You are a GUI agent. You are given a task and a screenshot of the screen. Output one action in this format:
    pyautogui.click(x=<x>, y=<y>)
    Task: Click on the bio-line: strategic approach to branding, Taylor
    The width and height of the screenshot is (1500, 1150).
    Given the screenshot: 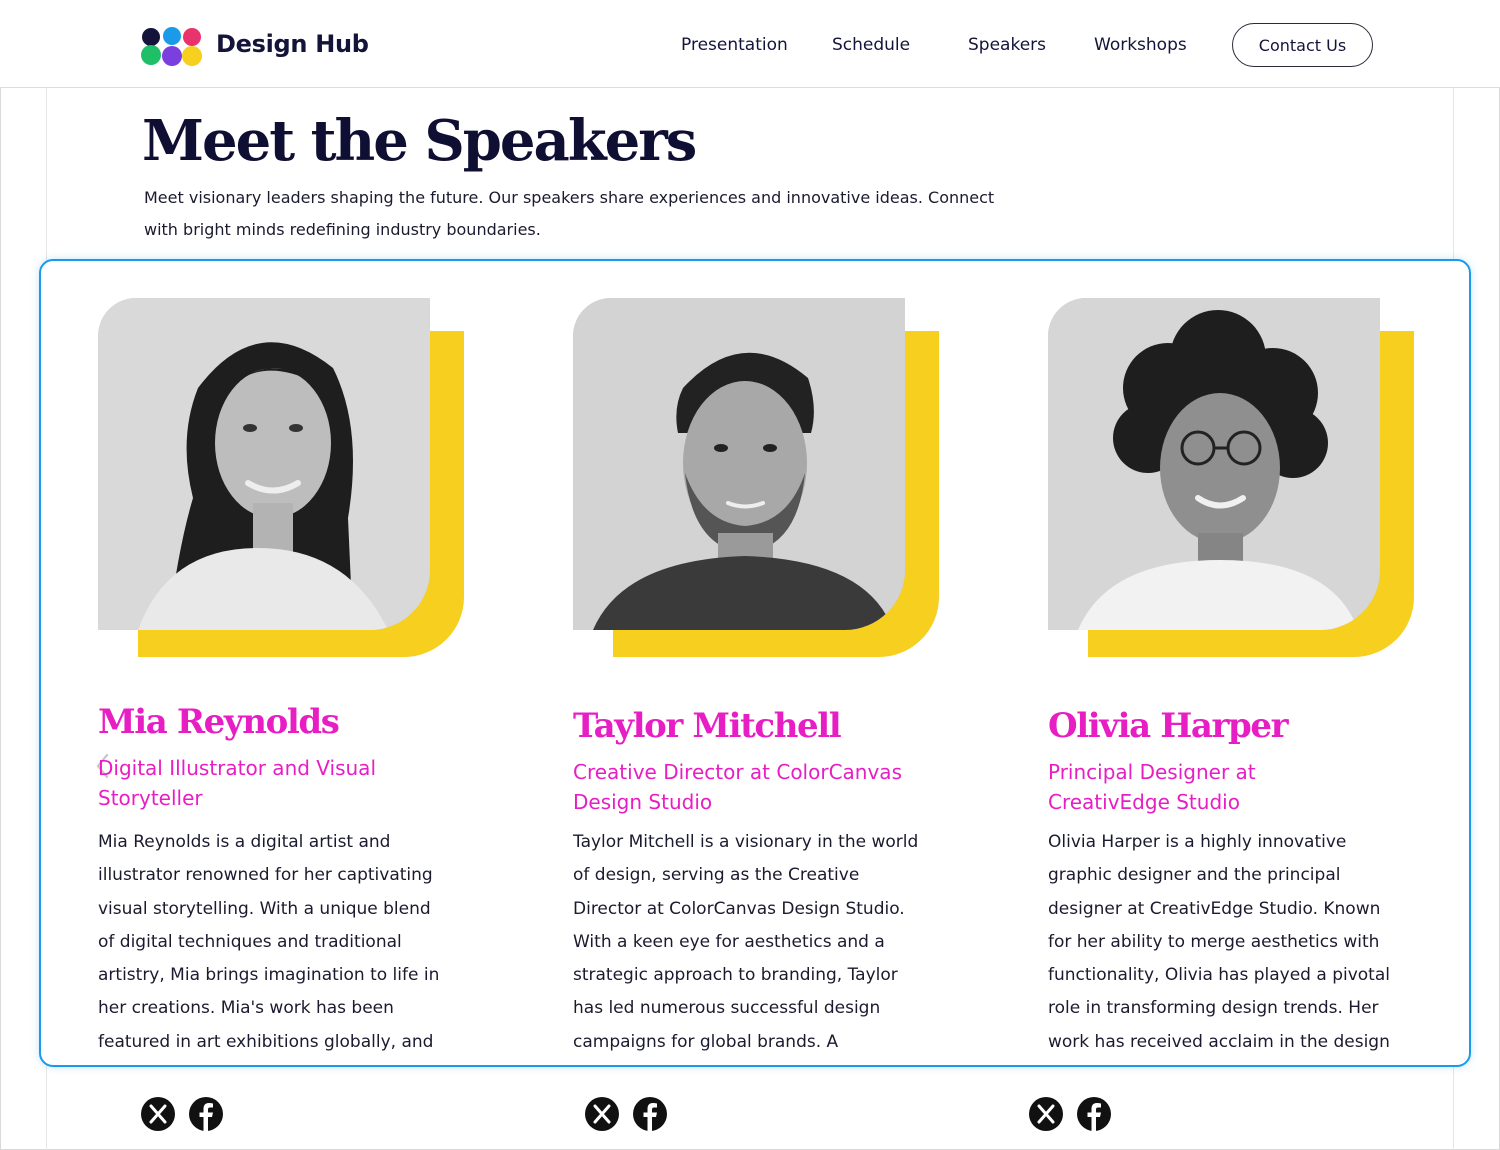 What is the action you would take?
    pyautogui.click(x=735, y=975)
    